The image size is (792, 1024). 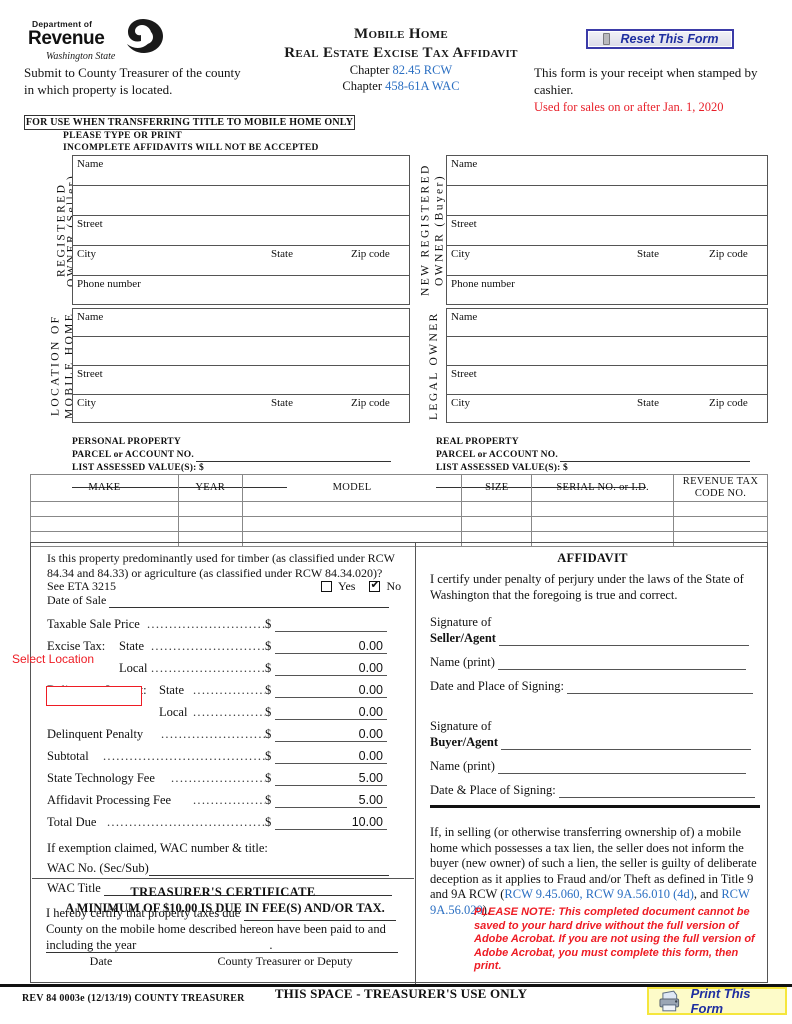 What do you see at coordinates (86, 403) in the screenshot?
I see `location-city-label: City` at bounding box center [86, 403].